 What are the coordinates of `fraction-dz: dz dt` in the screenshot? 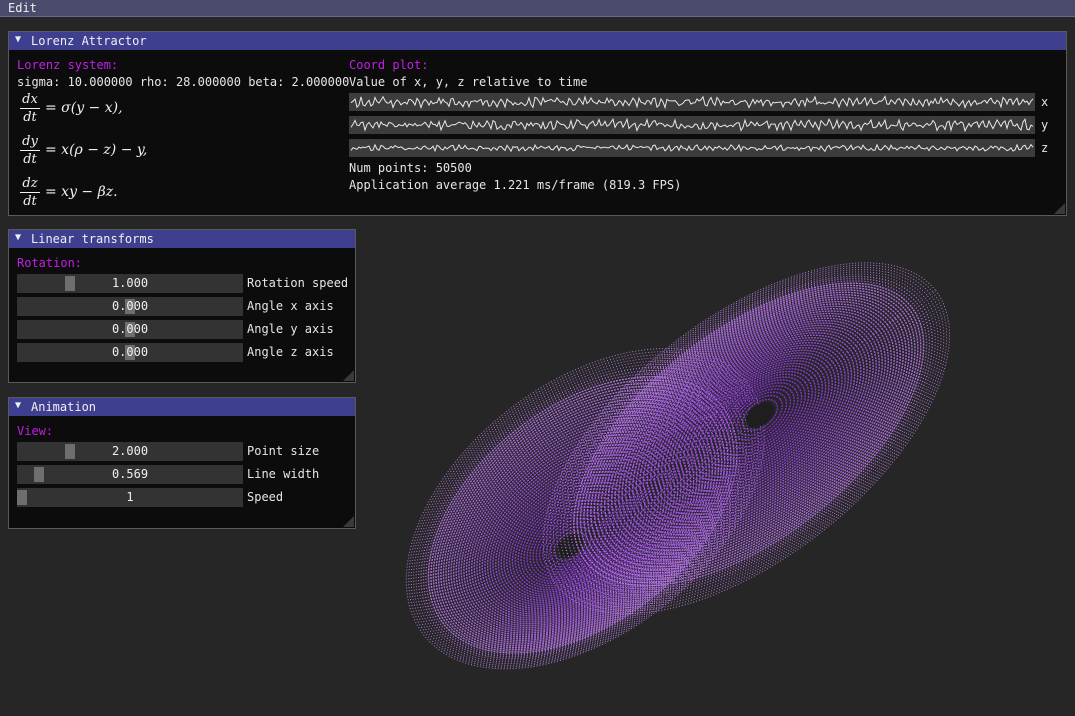 It's located at (30, 192).